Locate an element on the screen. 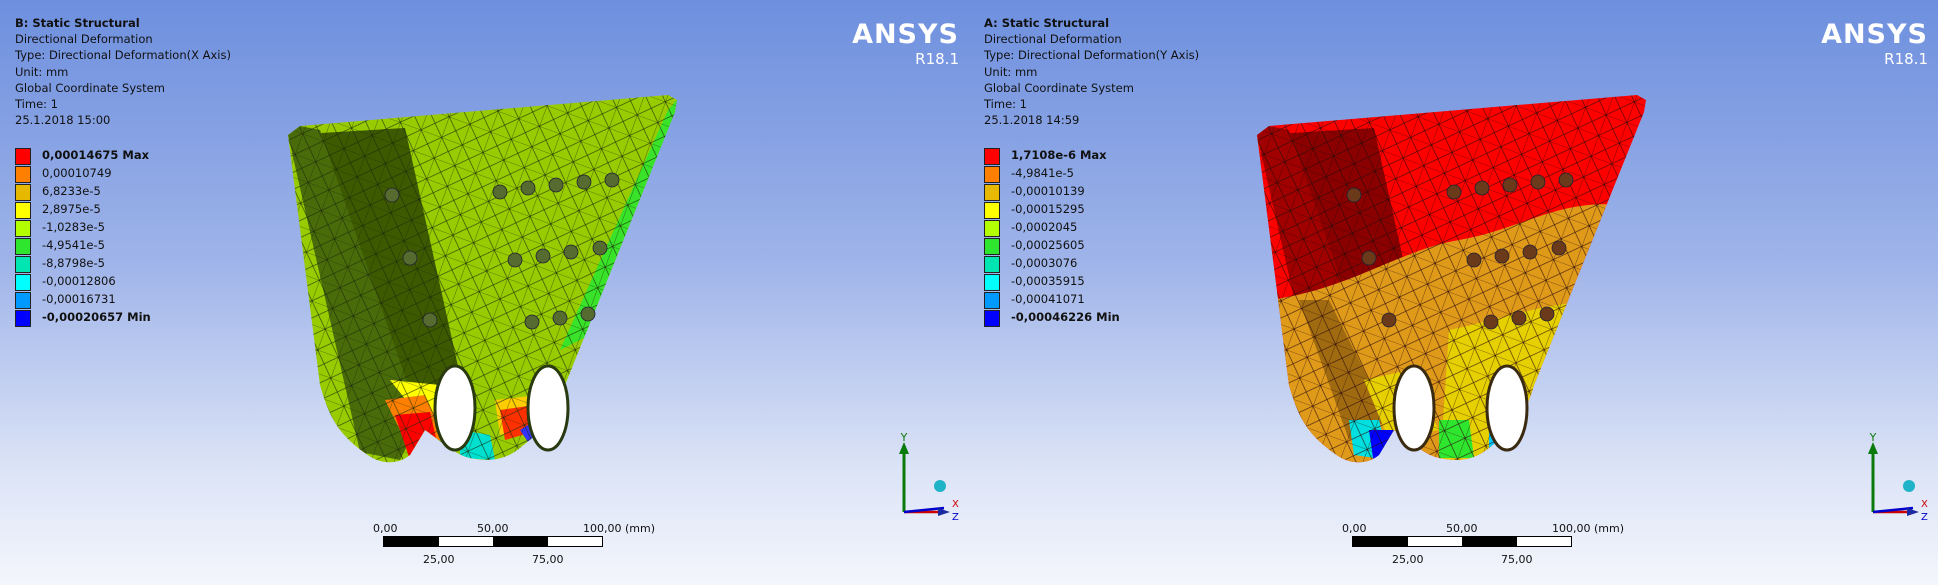 This screenshot has width=1938, height=585. result-type: Type: Directional Deformation(X Axis) is located at coordinates (123, 55).